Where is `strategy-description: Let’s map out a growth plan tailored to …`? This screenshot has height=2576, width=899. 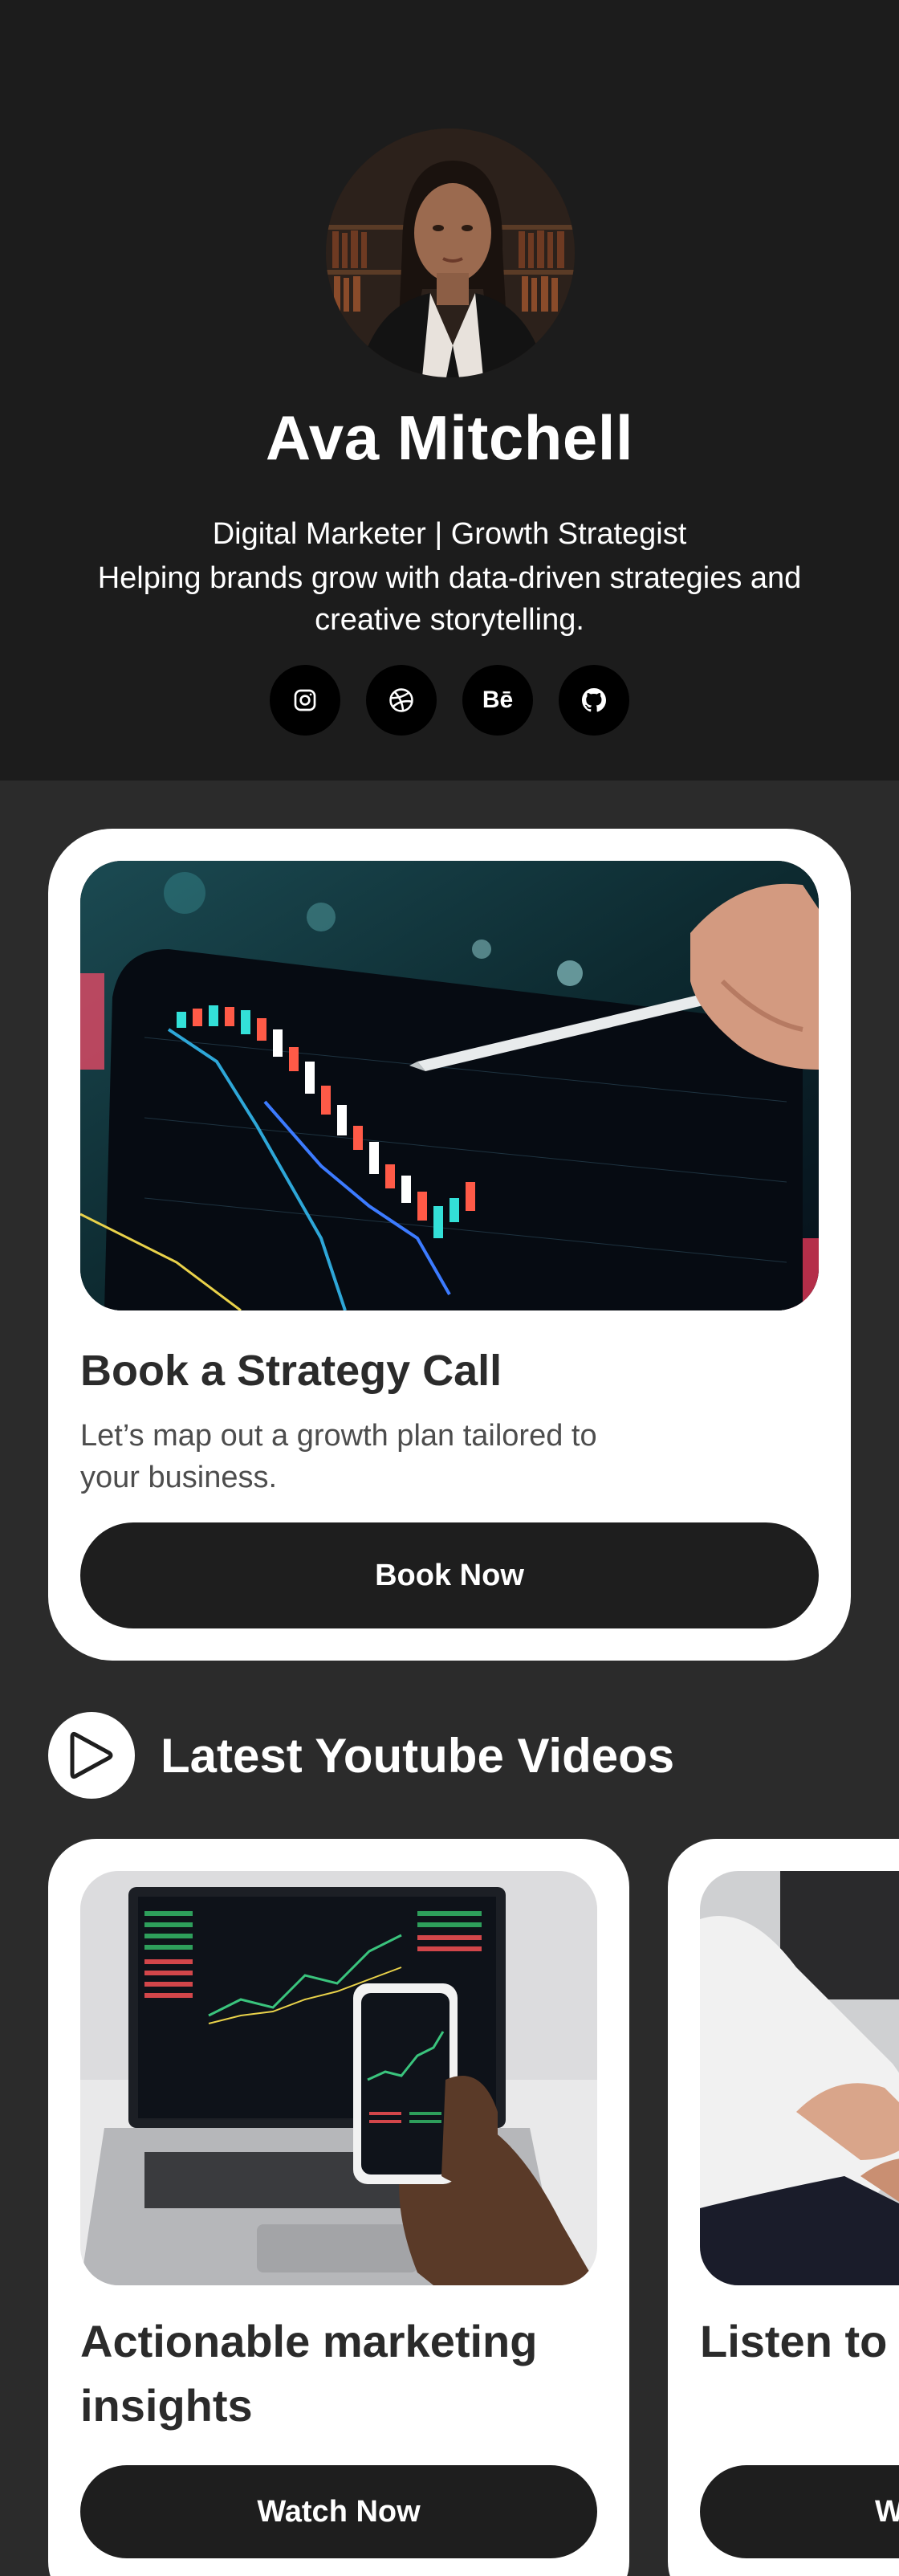
strategy-description: Let’s map out a growth plan tailored to … is located at coordinates (338, 1456).